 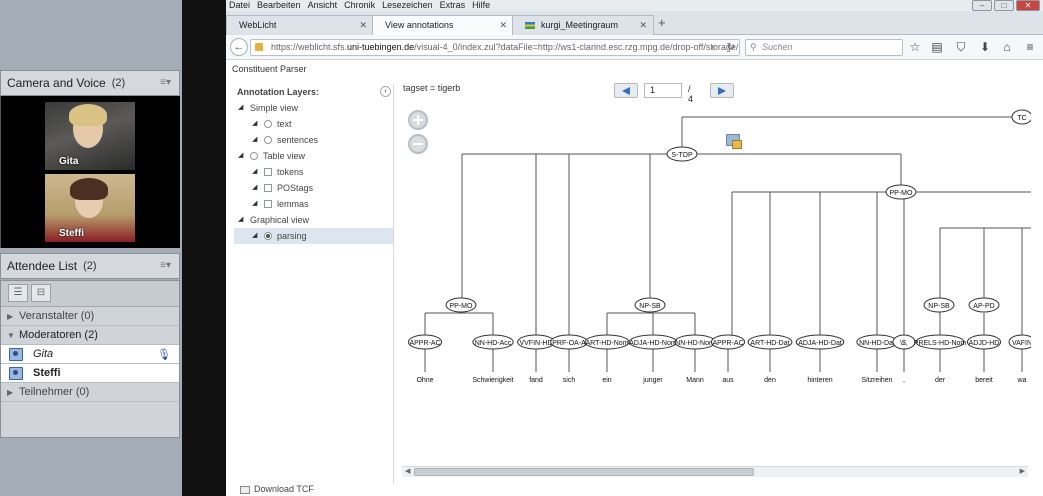 What do you see at coordinates (90, 172) in the screenshot?
I see `camera-area: Gita Steffi` at bounding box center [90, 172].